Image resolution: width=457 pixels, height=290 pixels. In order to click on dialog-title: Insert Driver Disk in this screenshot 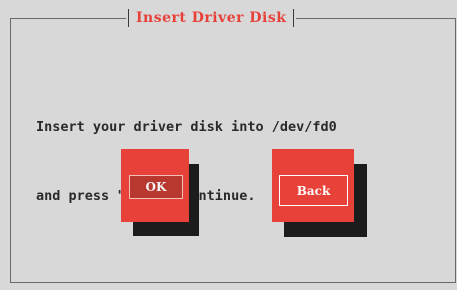, I will do `click(211, 18)`.